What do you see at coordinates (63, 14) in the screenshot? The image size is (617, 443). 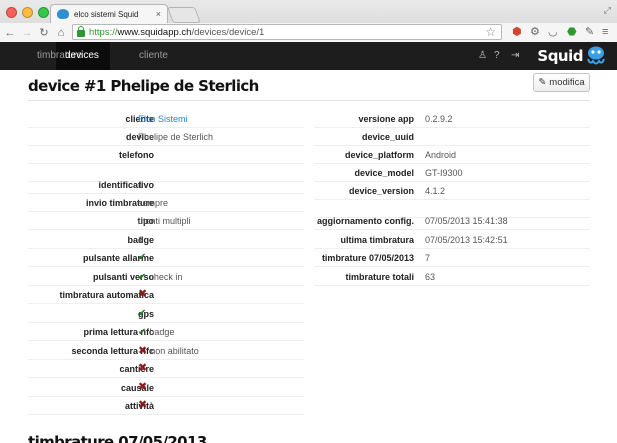 I see `squid-favicon-icon` at bounding box center [63, 14].